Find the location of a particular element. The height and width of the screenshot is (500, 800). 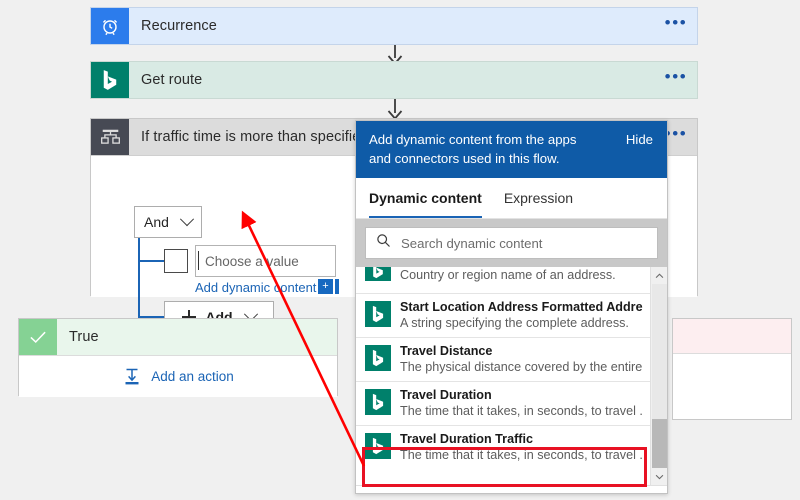

tab-expression: Expression is located at coordinates (538, 198).